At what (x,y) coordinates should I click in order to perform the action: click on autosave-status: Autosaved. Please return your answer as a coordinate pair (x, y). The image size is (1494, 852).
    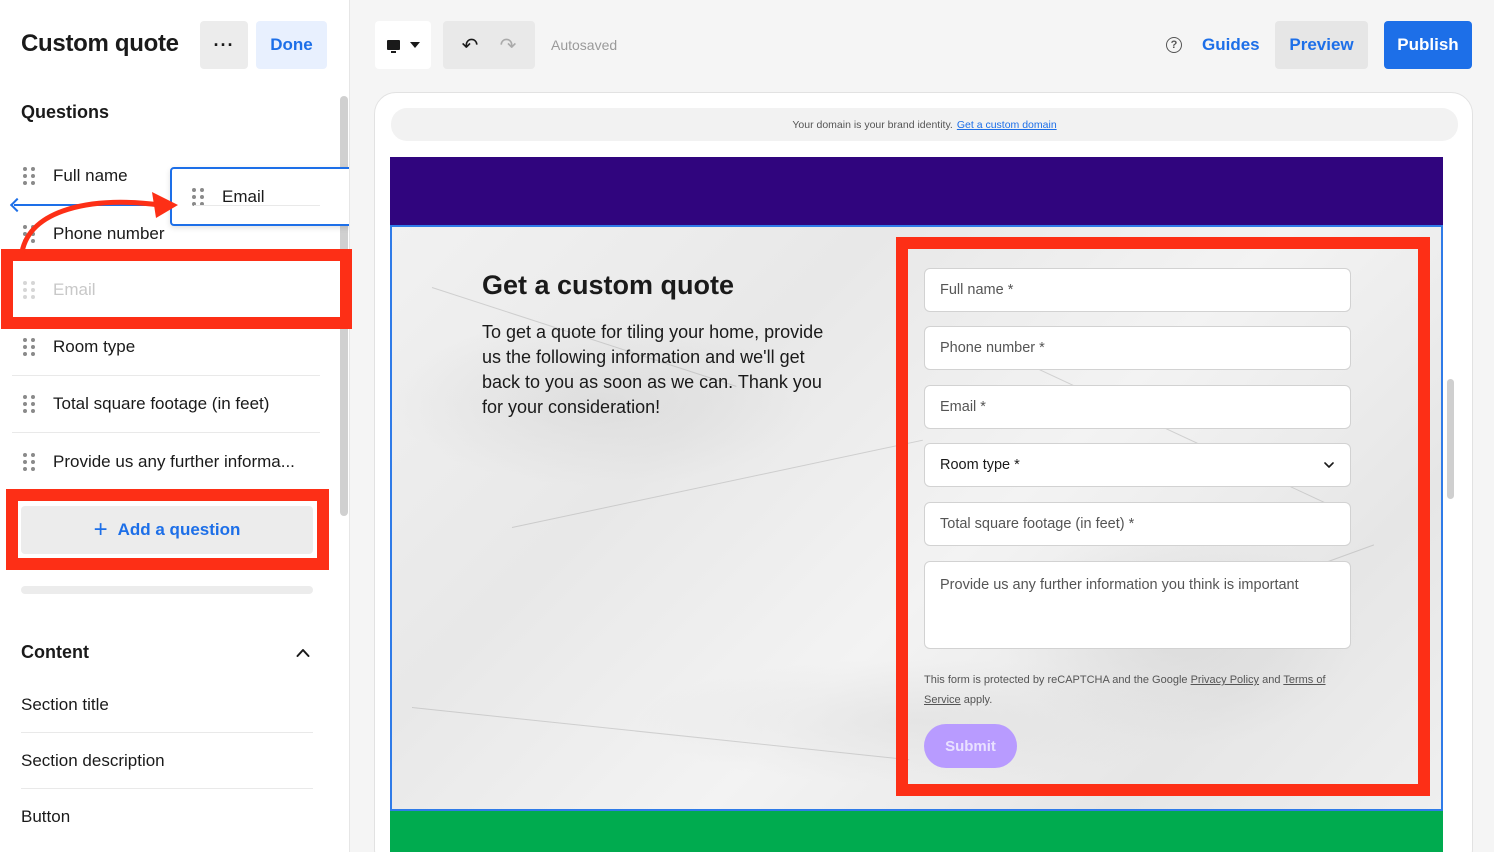
    Looking at the image, I should click on (584, 45).